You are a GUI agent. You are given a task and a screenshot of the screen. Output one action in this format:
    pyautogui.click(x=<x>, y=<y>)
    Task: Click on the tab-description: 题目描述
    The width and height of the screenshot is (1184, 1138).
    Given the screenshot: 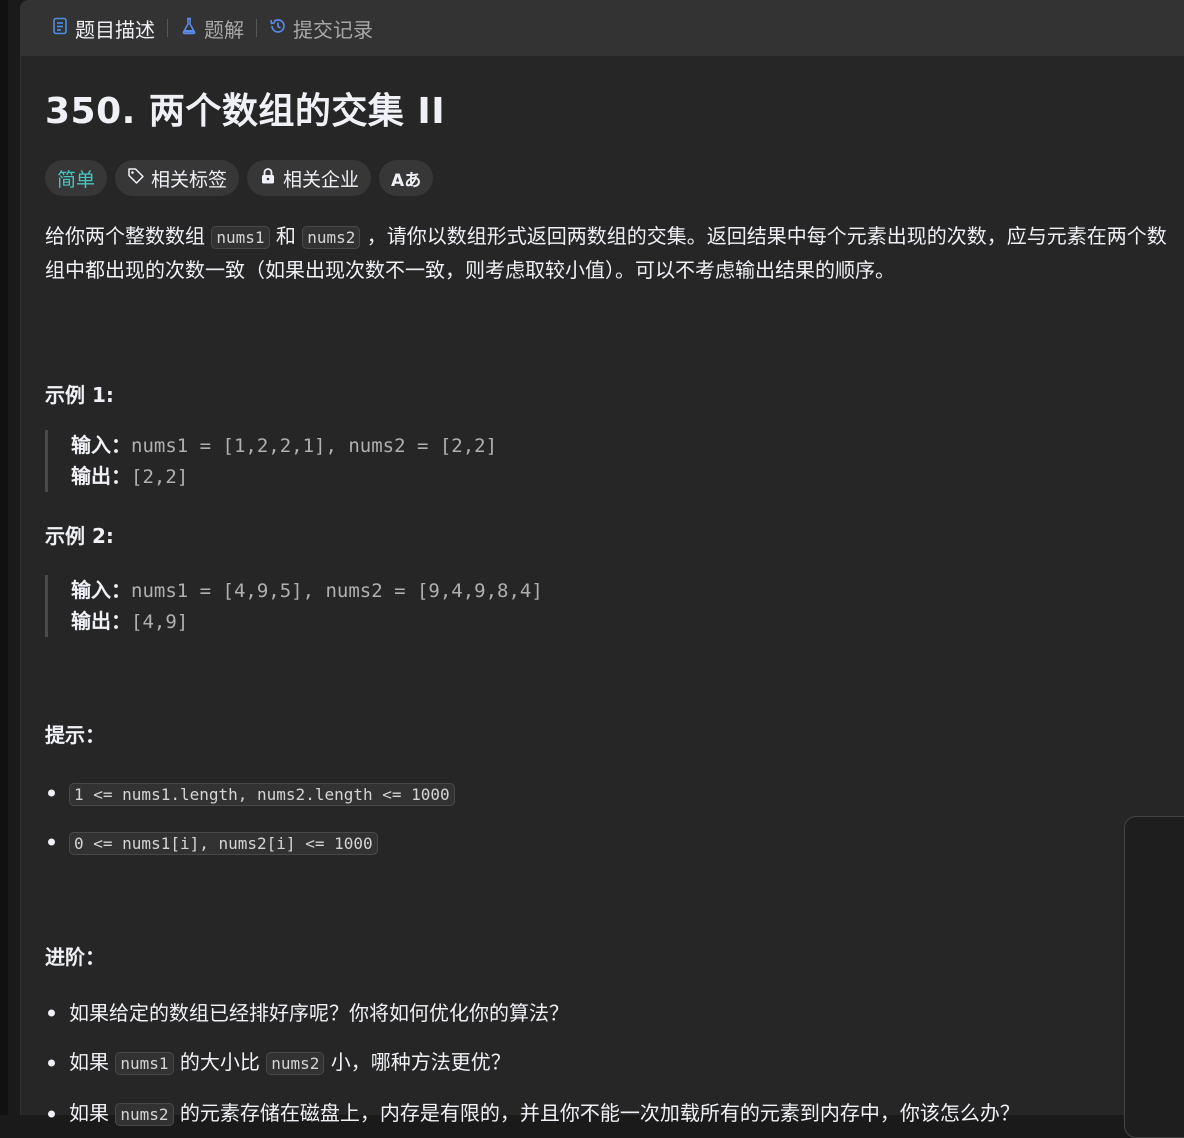 What is the action you would take?
    pyautogui.click(x=103, y=28)
    